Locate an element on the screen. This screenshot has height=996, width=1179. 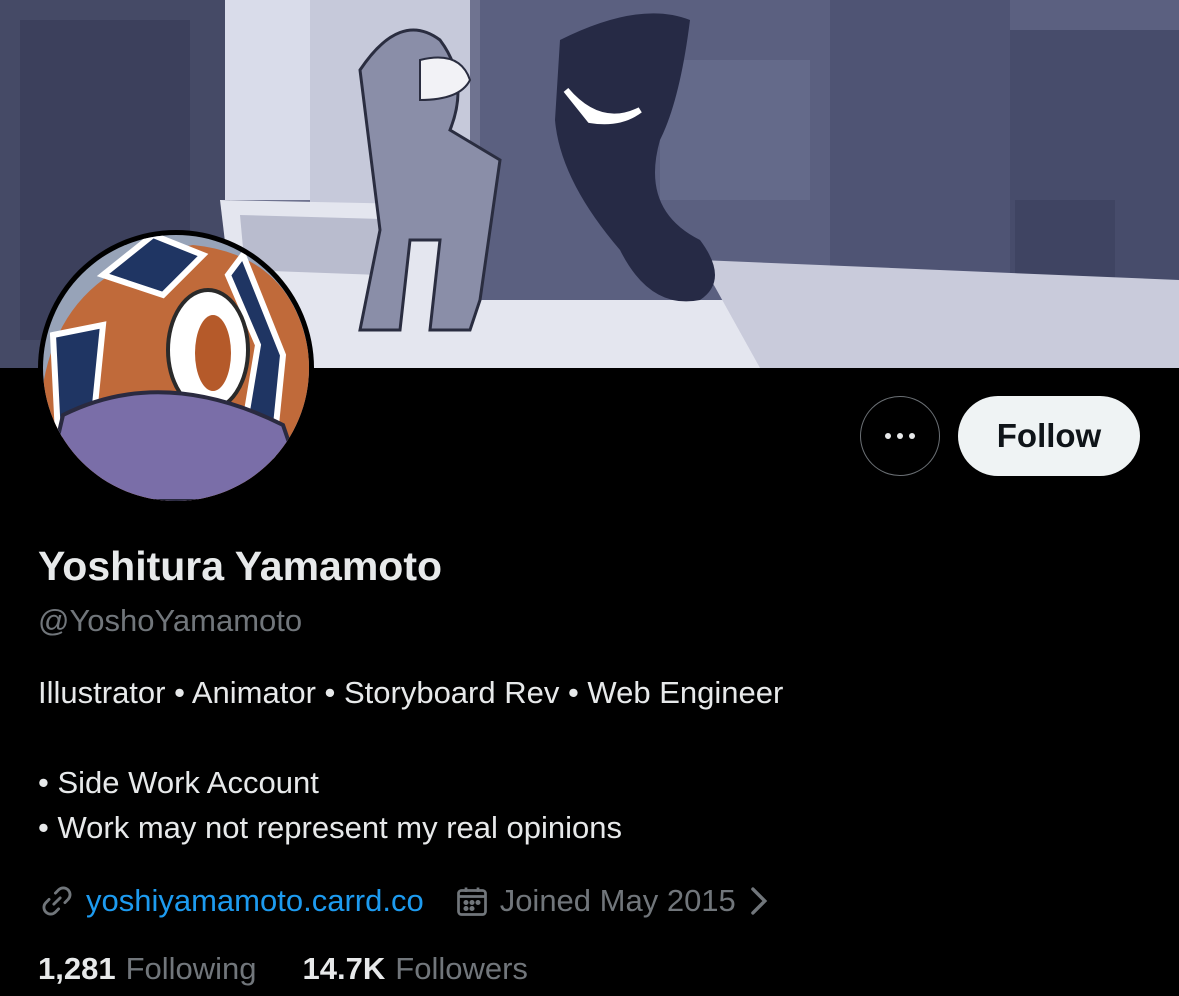
followers-link: 14.7K Followers is located at coordinates (415, 969).